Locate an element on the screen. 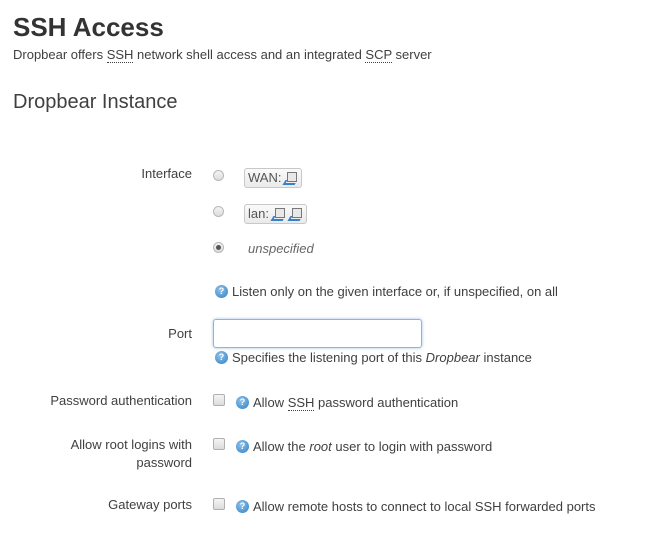 This screenshot has width=646, height=543. port-label: Port is located at coordinates (180, 333).